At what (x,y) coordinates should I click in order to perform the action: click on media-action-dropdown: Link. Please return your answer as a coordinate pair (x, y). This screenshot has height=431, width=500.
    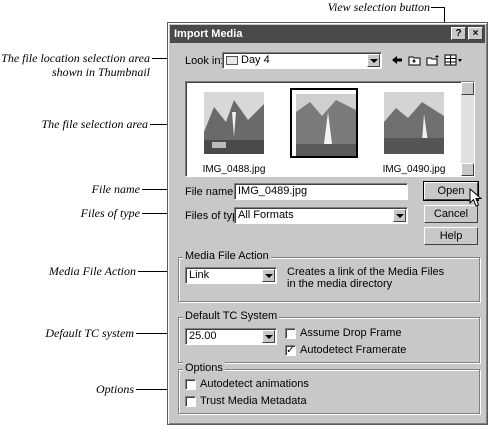
    Looking at the image, I should click on (231, 275).